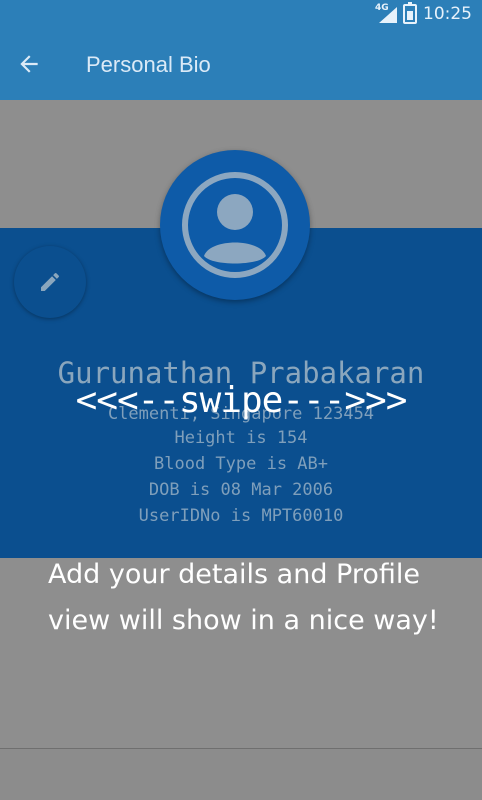  I want to click on avatar, so click(235, 225).